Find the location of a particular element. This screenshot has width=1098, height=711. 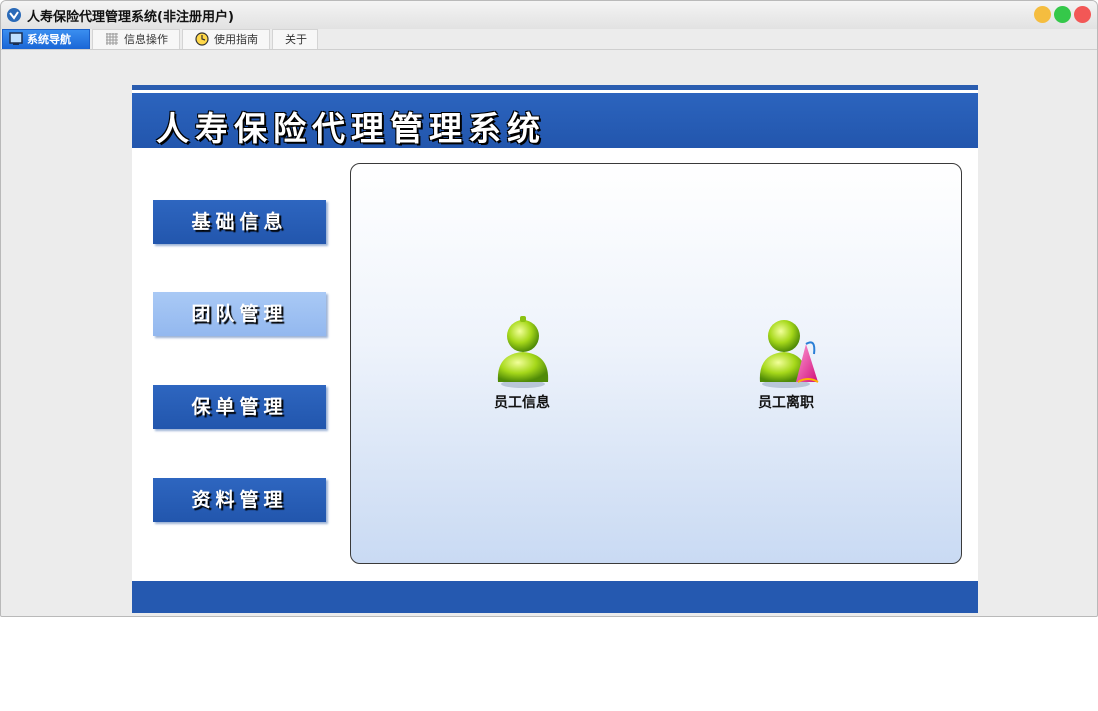

nav-document-management-button: 资料管理 is located at coordinates (239, 500).